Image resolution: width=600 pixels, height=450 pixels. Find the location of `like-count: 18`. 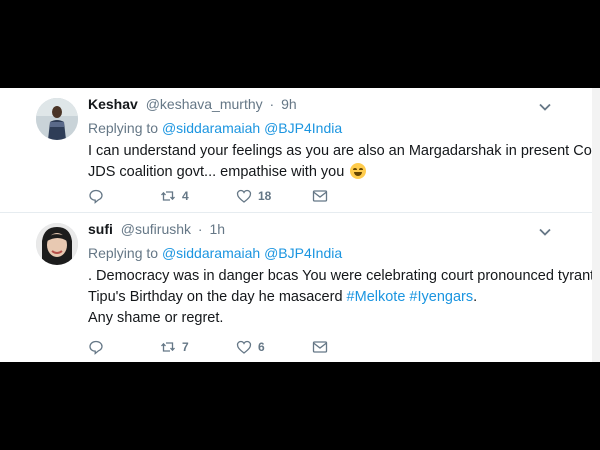

like-count: 18 is located at coordinates (265, 196).